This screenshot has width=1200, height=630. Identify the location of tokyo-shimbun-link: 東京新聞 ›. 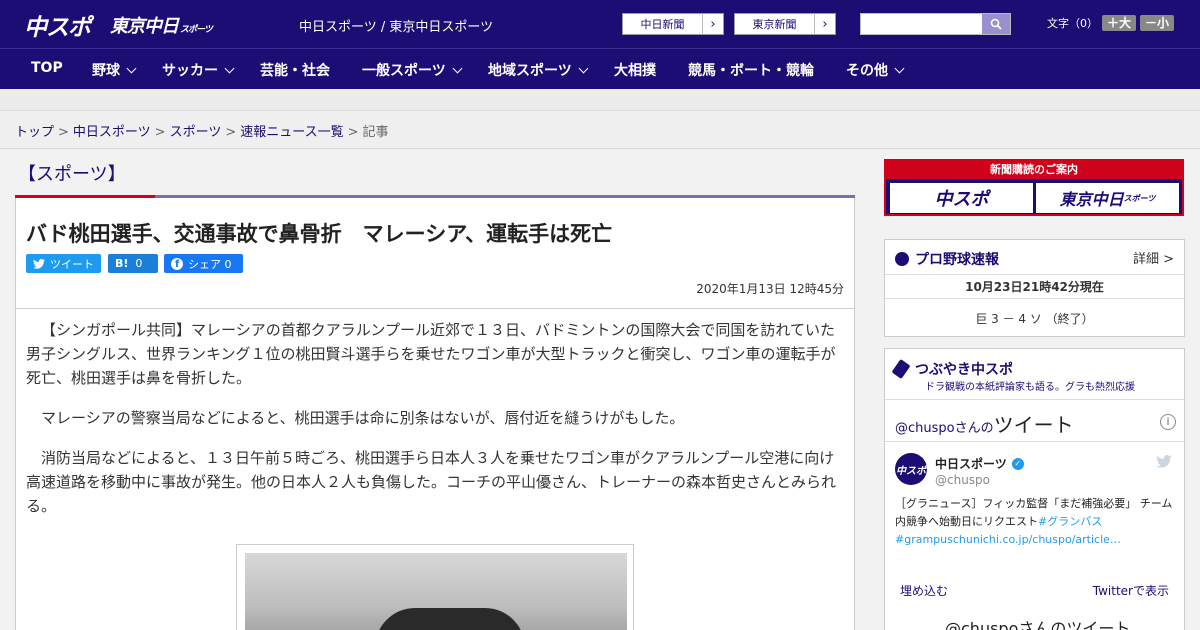
(785, 24).